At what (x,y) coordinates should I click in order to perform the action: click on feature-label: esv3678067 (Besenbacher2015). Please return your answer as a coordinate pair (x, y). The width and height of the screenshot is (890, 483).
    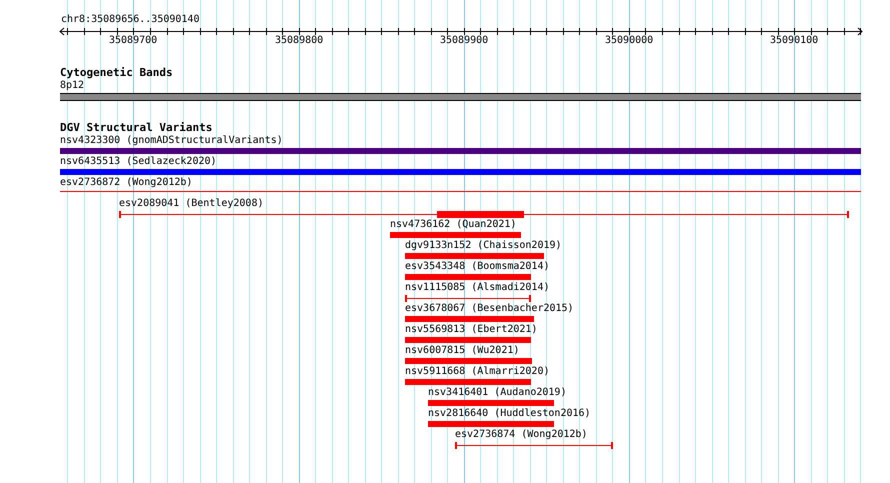
    Looking at the image, I should click on (489, 309).